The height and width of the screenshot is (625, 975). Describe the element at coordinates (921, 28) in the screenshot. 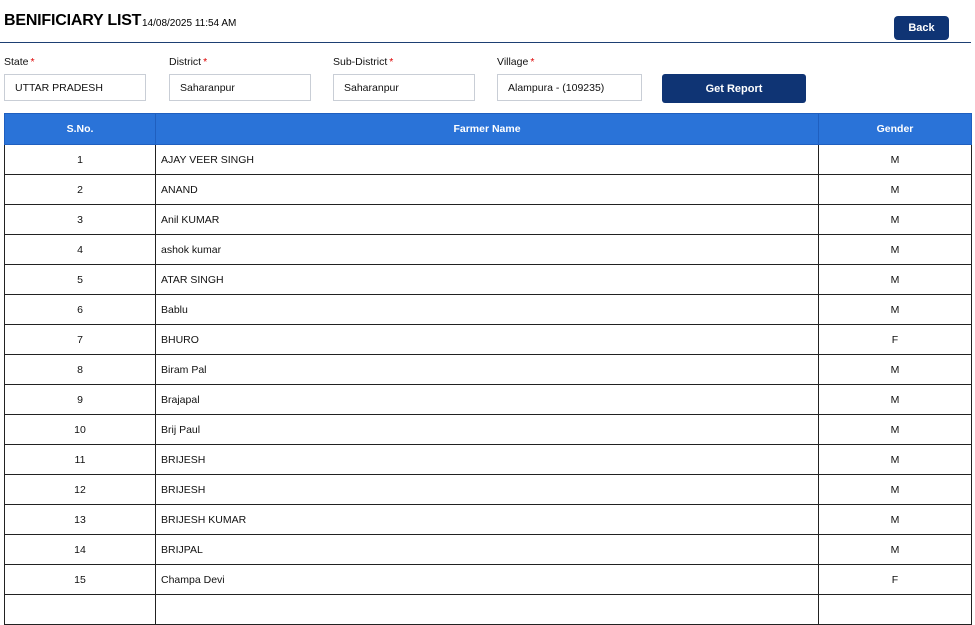

I see `back-button: Back` at that location.